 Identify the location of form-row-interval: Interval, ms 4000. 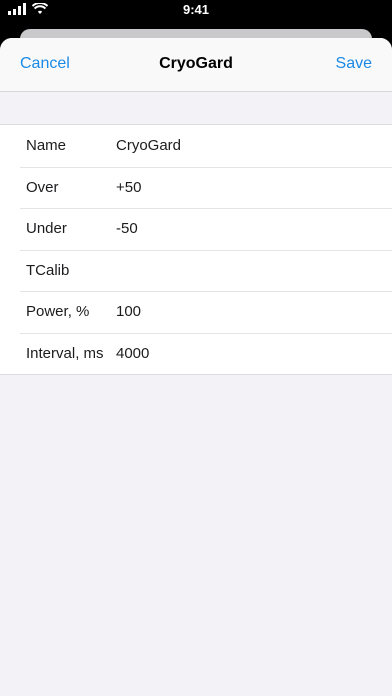
(196, 353).